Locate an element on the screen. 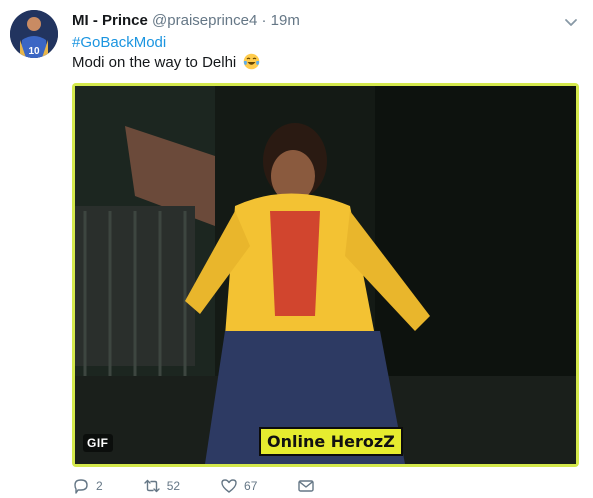 The height and width of the screenshot is (498, 593). tweet-actions: 2 52 67 is located at coordinates (216, 486).